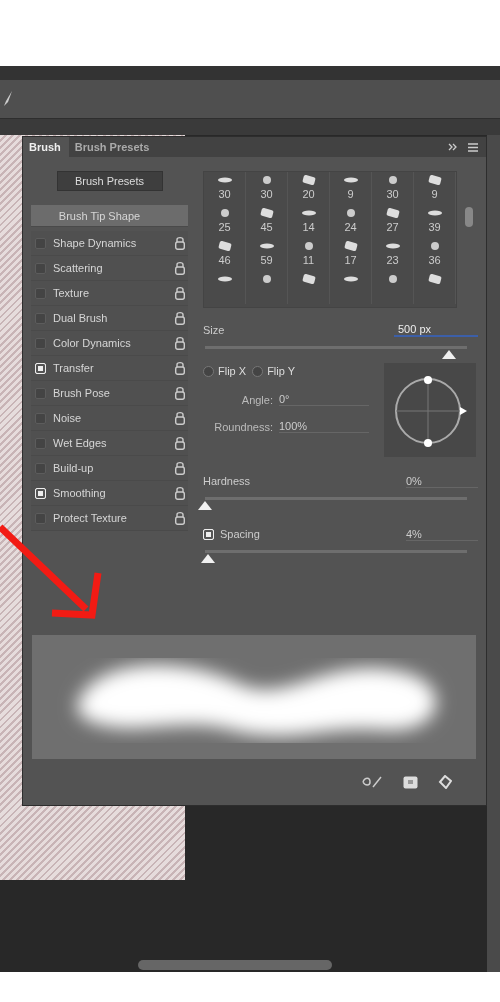  I want to click on spacing-field: 4%, so click(442, 534).